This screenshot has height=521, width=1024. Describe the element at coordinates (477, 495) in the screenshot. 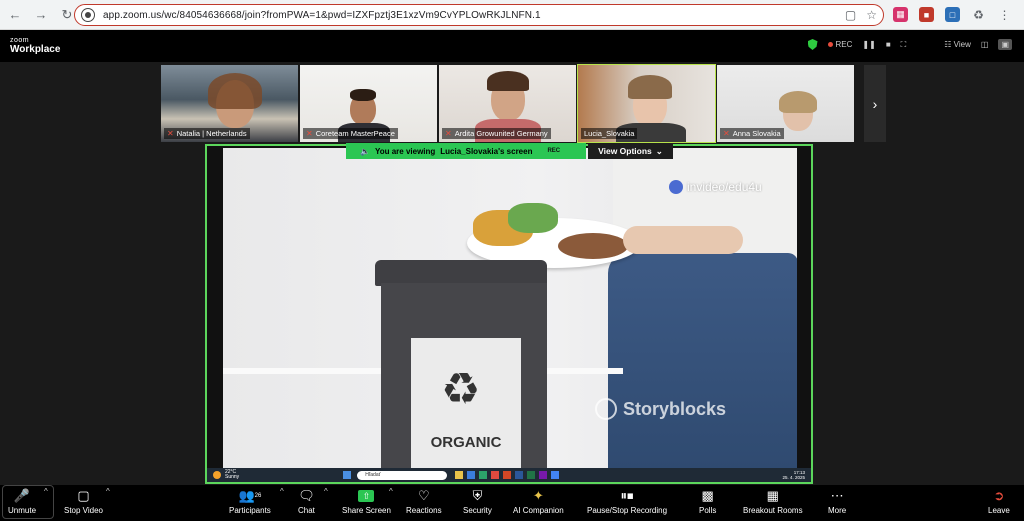

I see `shield-icon: ⛨` at that location.